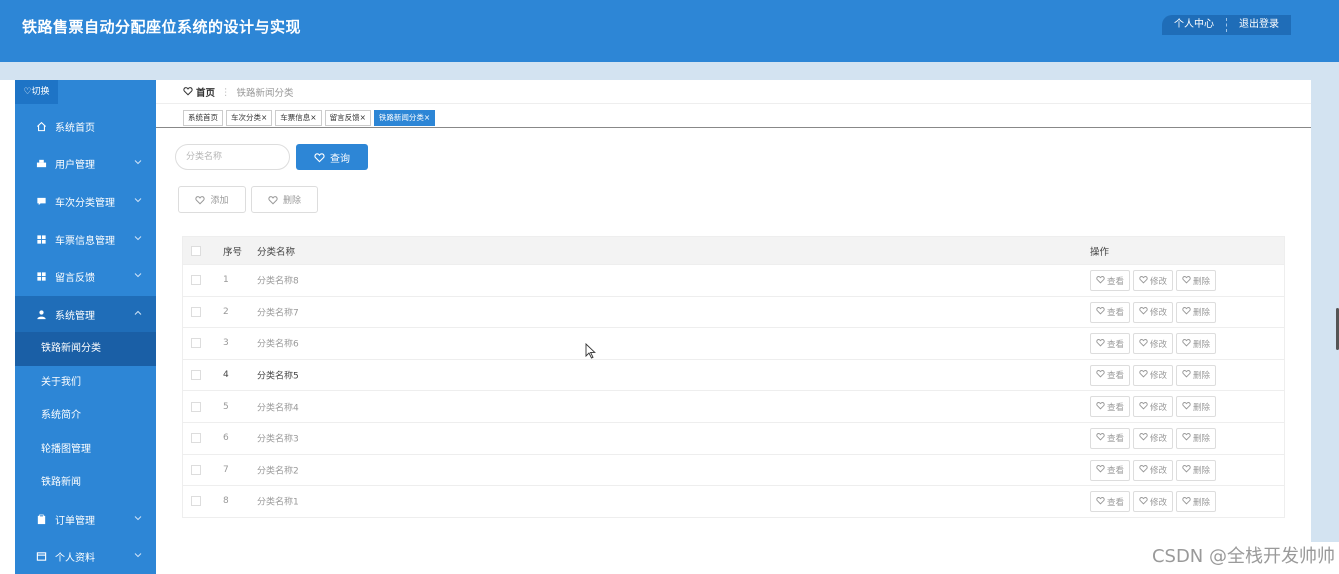 The height and width of the screenshot is (574, 1339). I want to click on sidebar-subitem-intro: 系统简介, so click(85, 416).